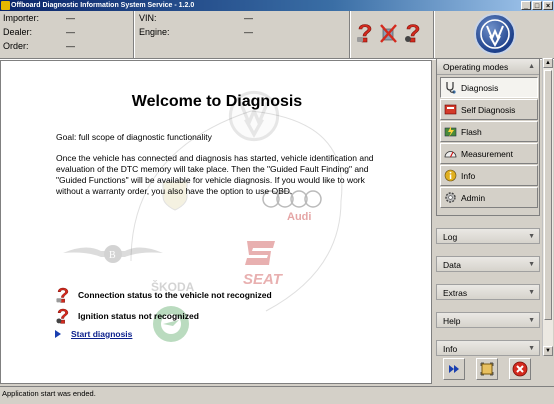  I want to click on ignition-status-text: Ignition status not recognized, so click(138, 316).